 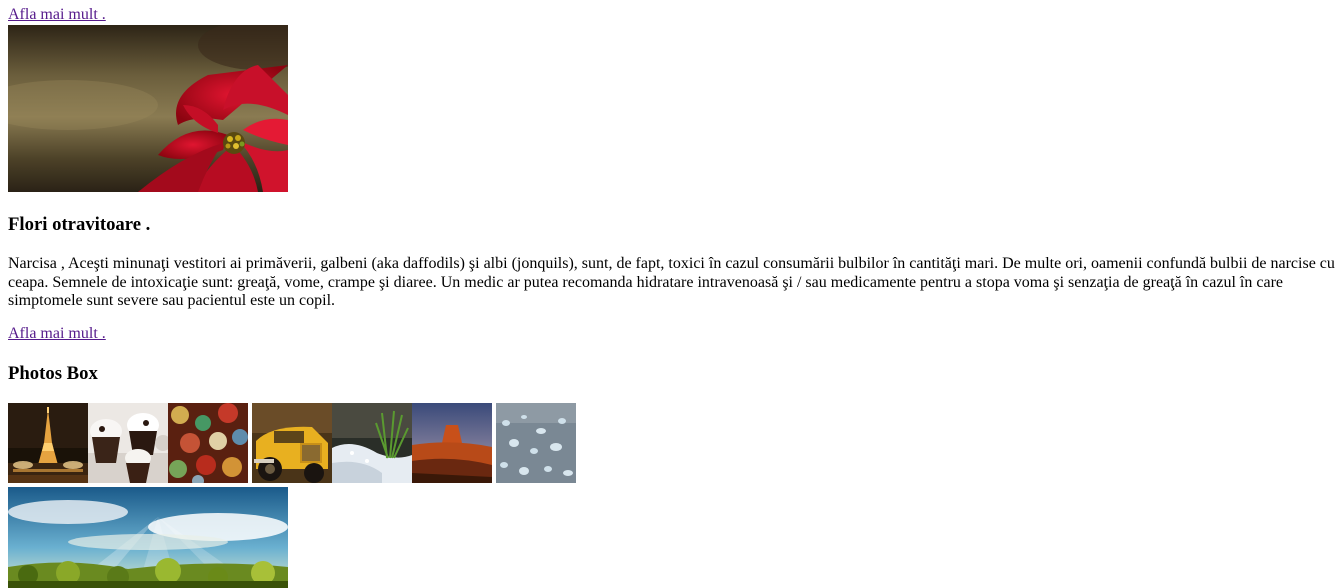 What do you see at coordinates (208, 443) in the screenshot?
I see `photo-thumbnail-bokeh-lights` at bounding box center [208, 443].